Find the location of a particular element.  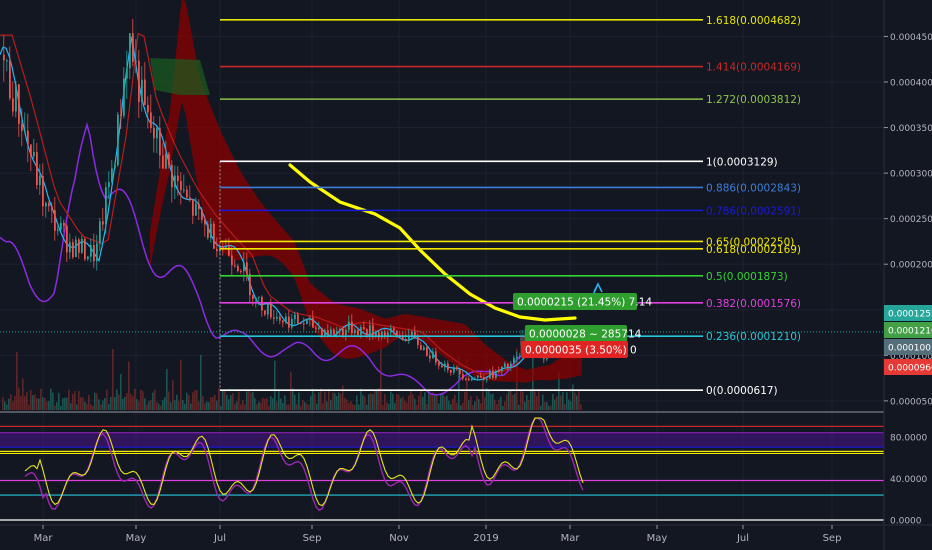

oscillator-tick-label: 80.0000 is located at coordinates (908, 438).